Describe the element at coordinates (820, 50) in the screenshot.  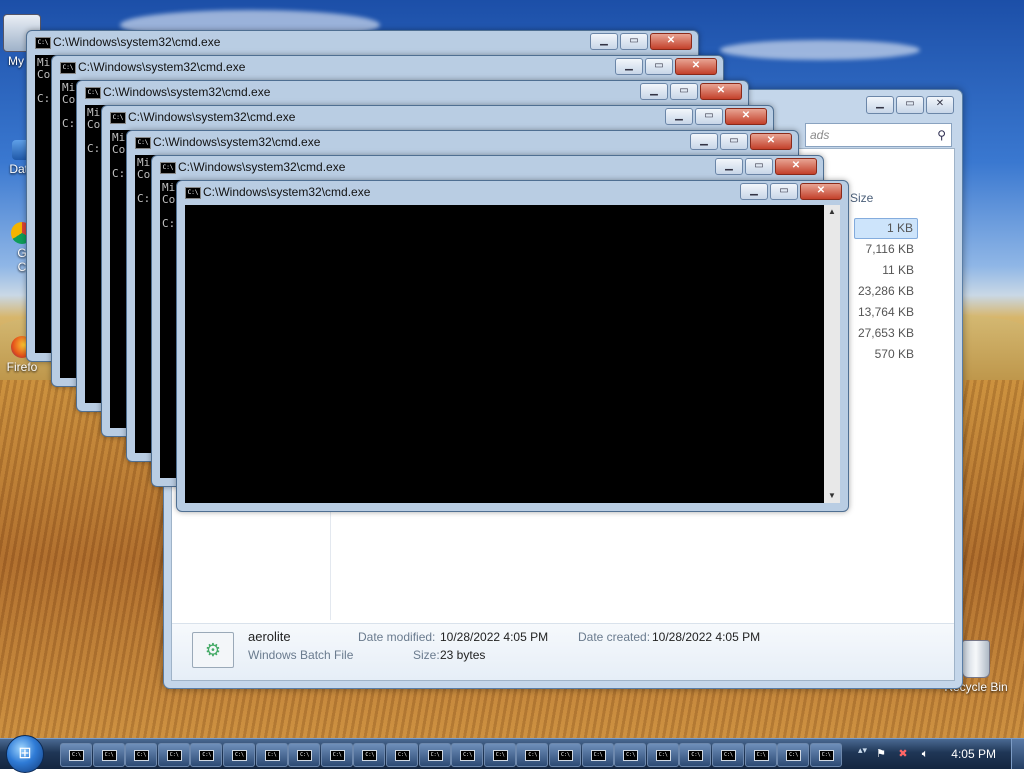
I see `cloud` at that location.